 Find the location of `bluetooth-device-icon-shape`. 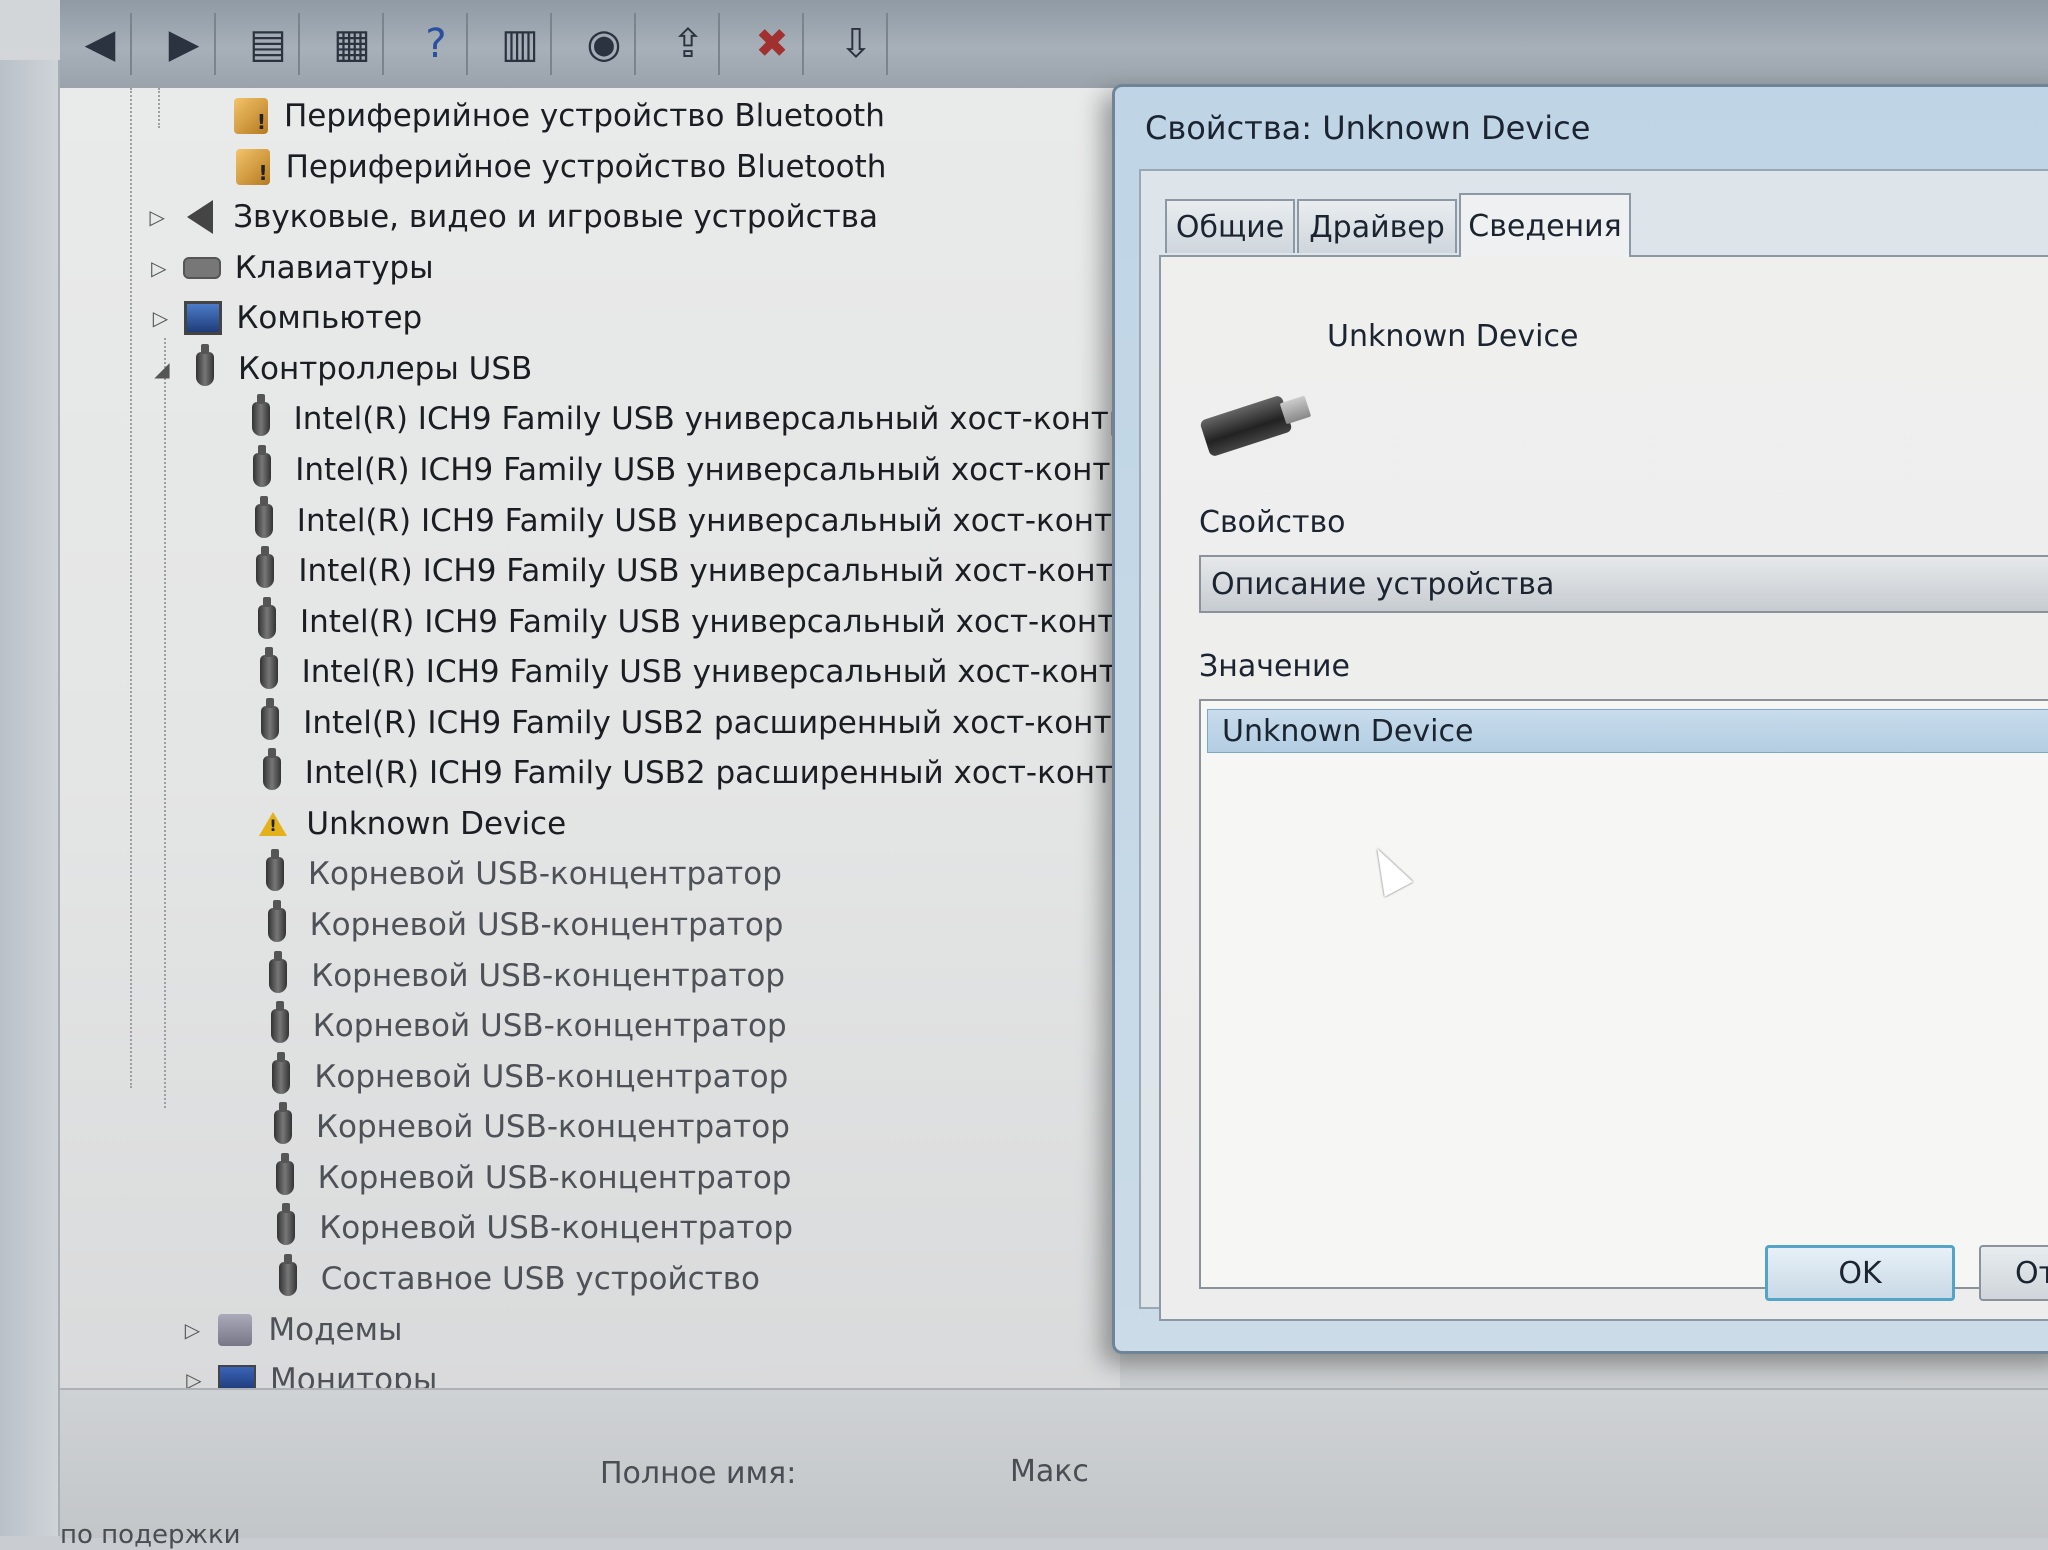

bluetooth-device-icon-shape is located at coordinates (252, 166).